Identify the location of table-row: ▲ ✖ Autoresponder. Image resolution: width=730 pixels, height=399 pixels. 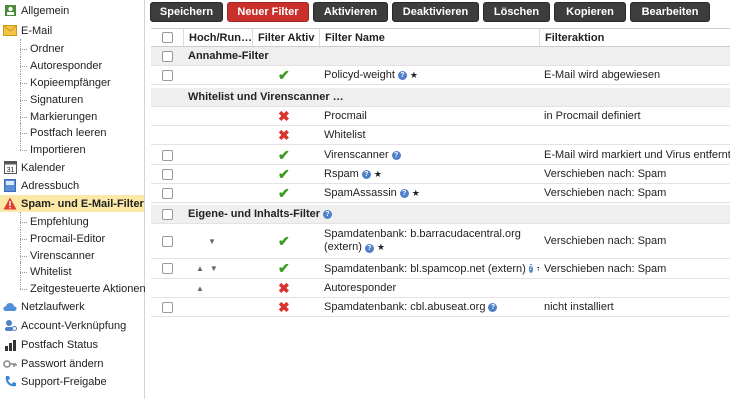
(440, 288).